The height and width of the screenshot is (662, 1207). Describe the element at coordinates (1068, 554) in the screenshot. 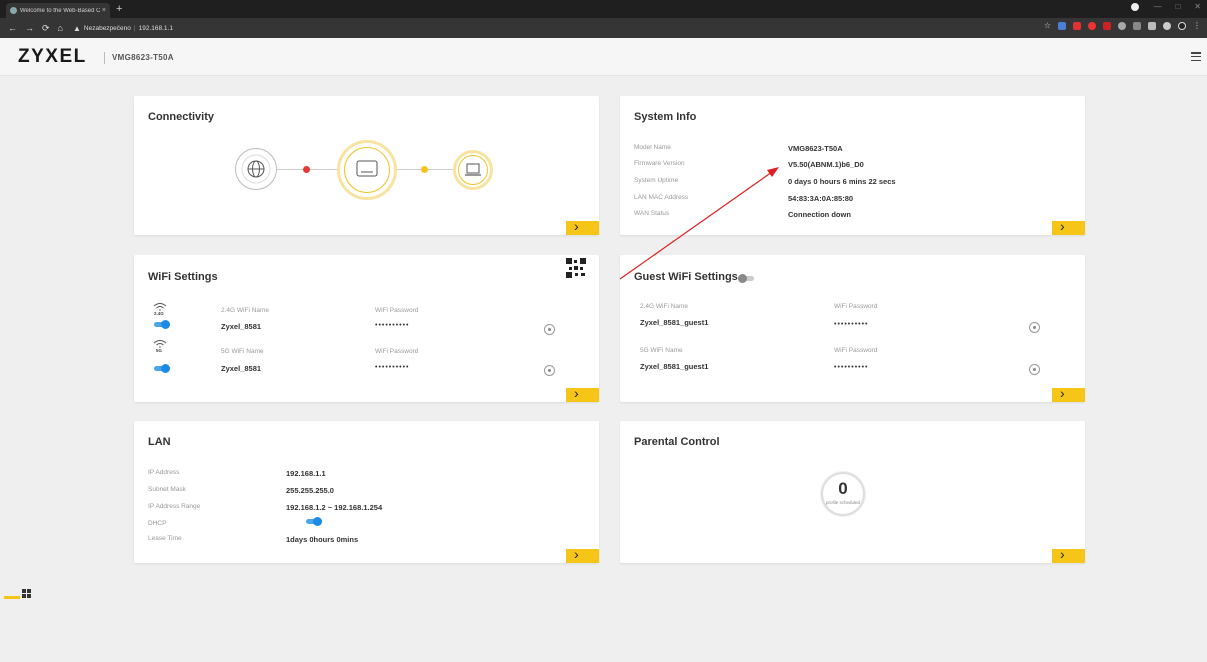

I see `parental-more-button: ›` at that location.